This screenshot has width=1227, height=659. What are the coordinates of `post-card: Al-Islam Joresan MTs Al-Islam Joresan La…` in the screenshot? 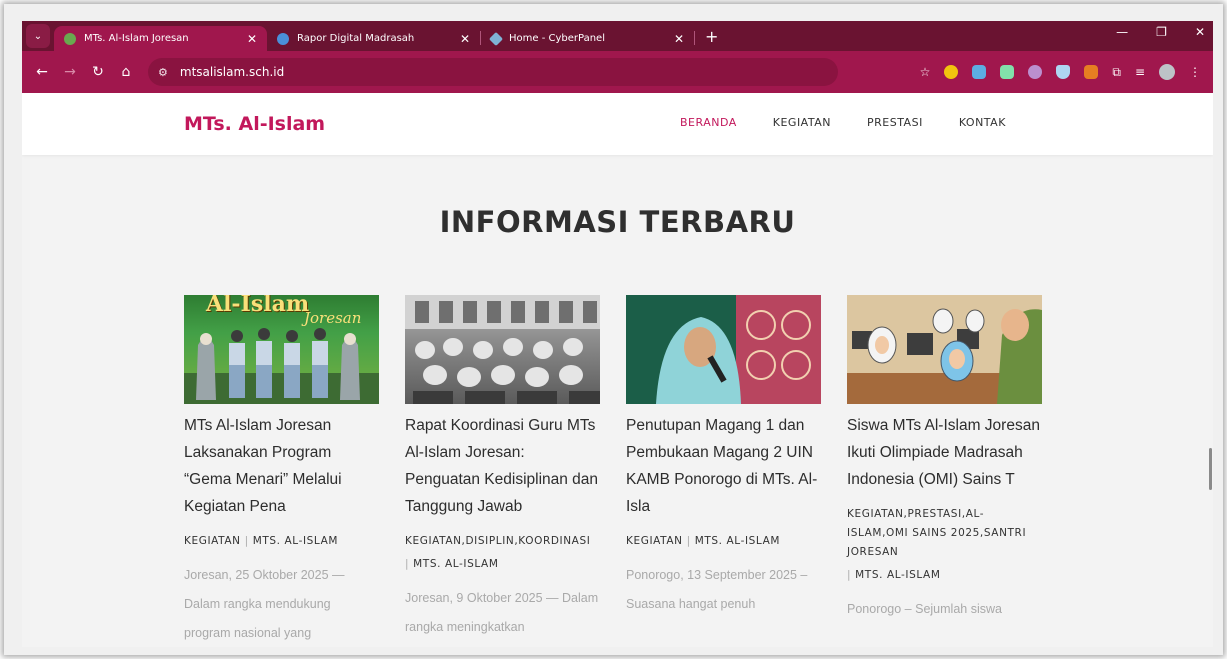 It's located at (281, 471).